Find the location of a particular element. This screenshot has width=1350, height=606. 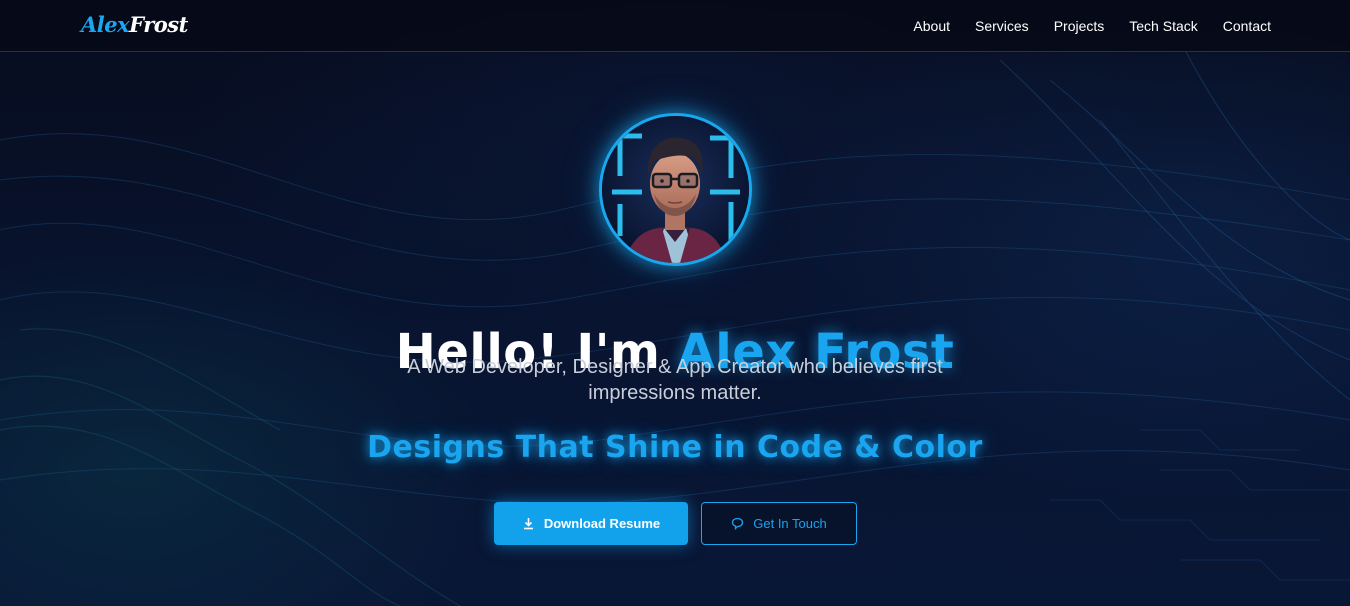

brand-first-name: Alex is located at coordinates (105, 24).